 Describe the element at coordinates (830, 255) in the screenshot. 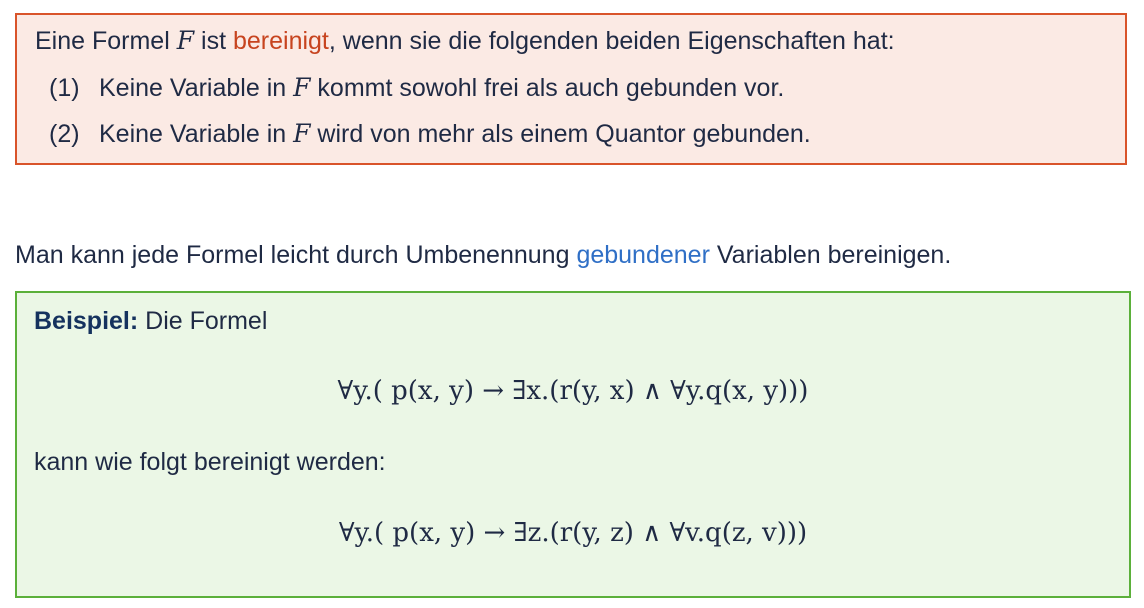

I see `renaming-suffix: Variablen bereinigen.` at that location.